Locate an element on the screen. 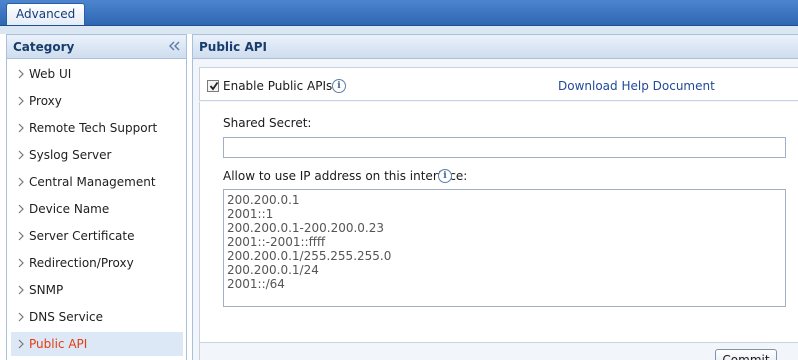  sidebar-item-label: Proxy is located at coordinates (45, 101).